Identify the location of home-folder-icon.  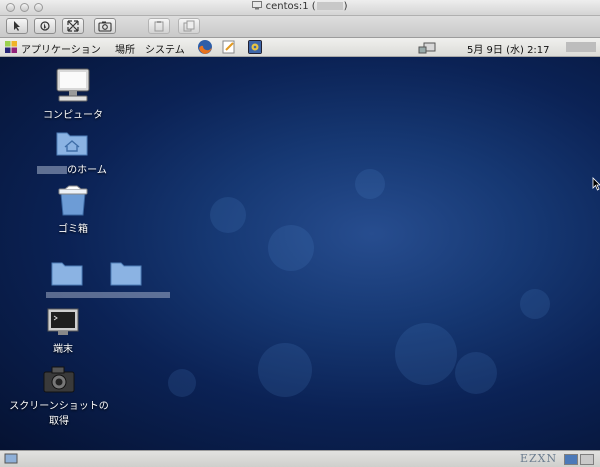
(72, 144).